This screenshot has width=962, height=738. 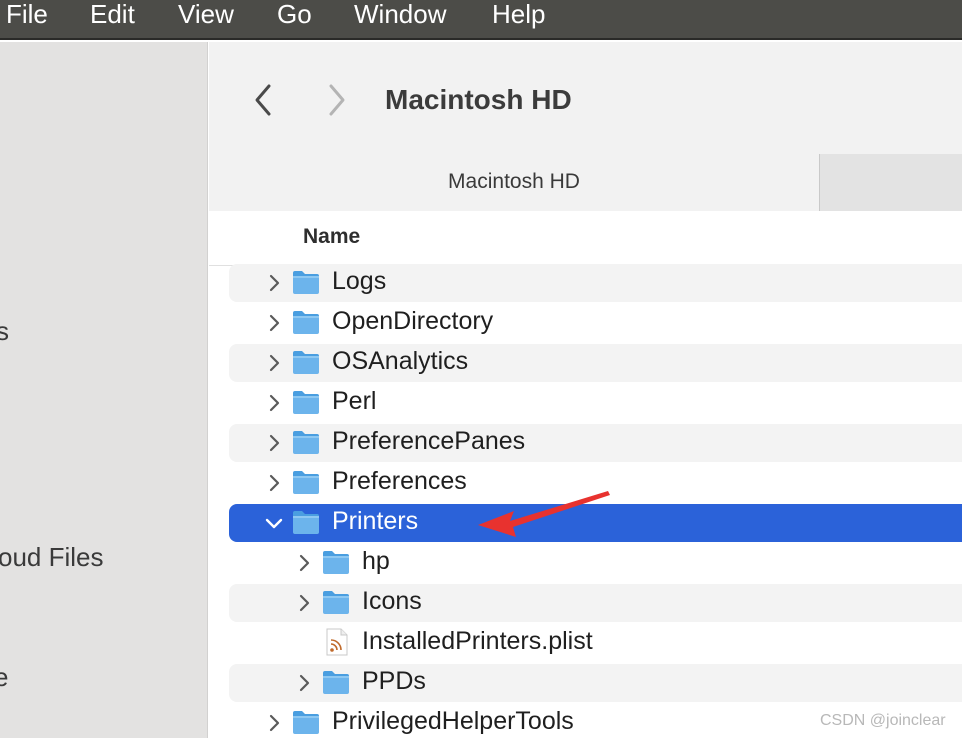 What do you see at coordinates (595, 603) in the screenshot?
I see `file-row-icons: Icons` at bounding box center [595, 603].